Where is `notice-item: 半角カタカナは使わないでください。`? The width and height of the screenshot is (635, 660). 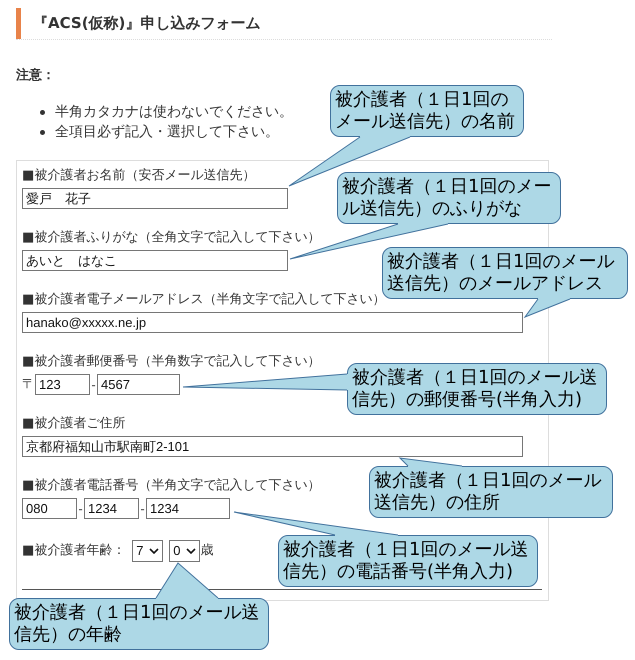 notice-item: 半角カタカナは使わないでください。 is located at coordinates (174, 112).